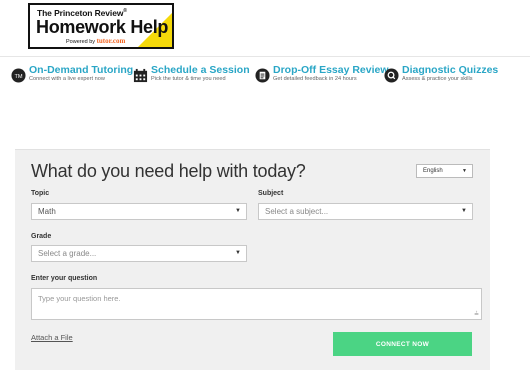 The image size is (530, 370). I want to click on topic-select: Math ▼, so click(139, 211).